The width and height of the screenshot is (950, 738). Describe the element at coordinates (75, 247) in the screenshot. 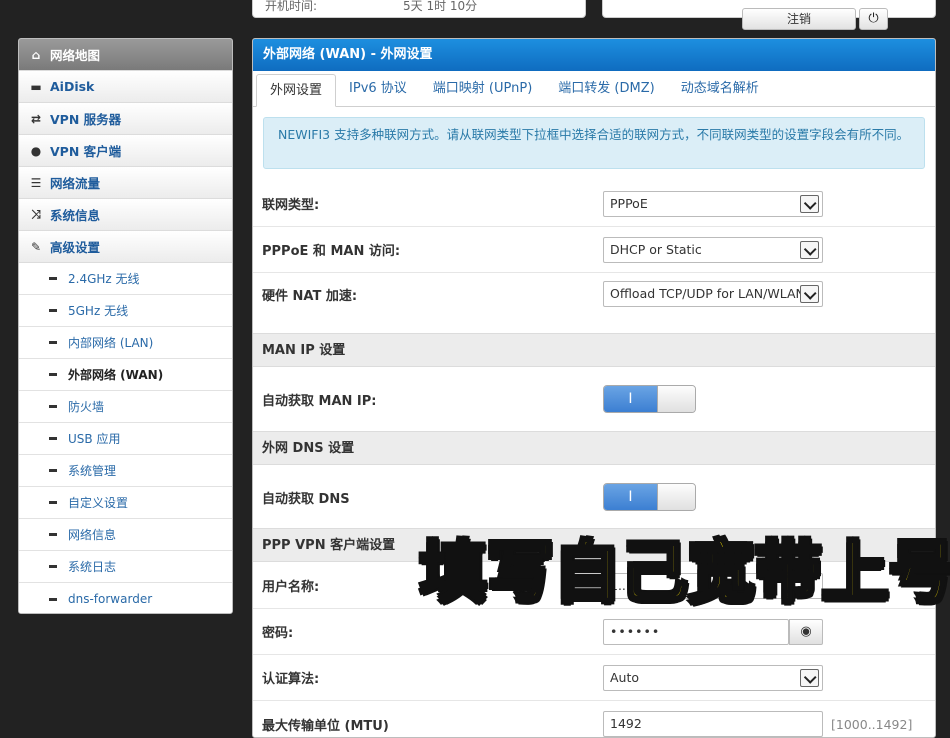

I see `sidebar-item-label: 高级设置` at that location.